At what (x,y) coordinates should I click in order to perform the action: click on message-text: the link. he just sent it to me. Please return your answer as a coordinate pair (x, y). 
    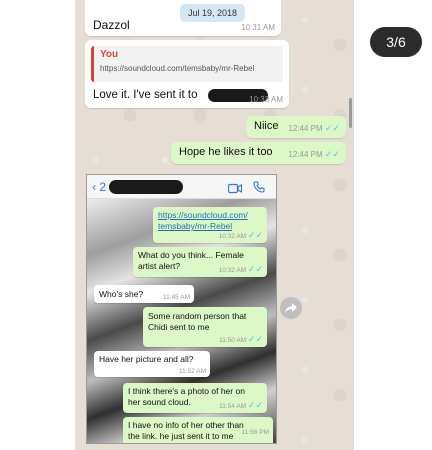
    Looking at the image, I should click on (181, 436).